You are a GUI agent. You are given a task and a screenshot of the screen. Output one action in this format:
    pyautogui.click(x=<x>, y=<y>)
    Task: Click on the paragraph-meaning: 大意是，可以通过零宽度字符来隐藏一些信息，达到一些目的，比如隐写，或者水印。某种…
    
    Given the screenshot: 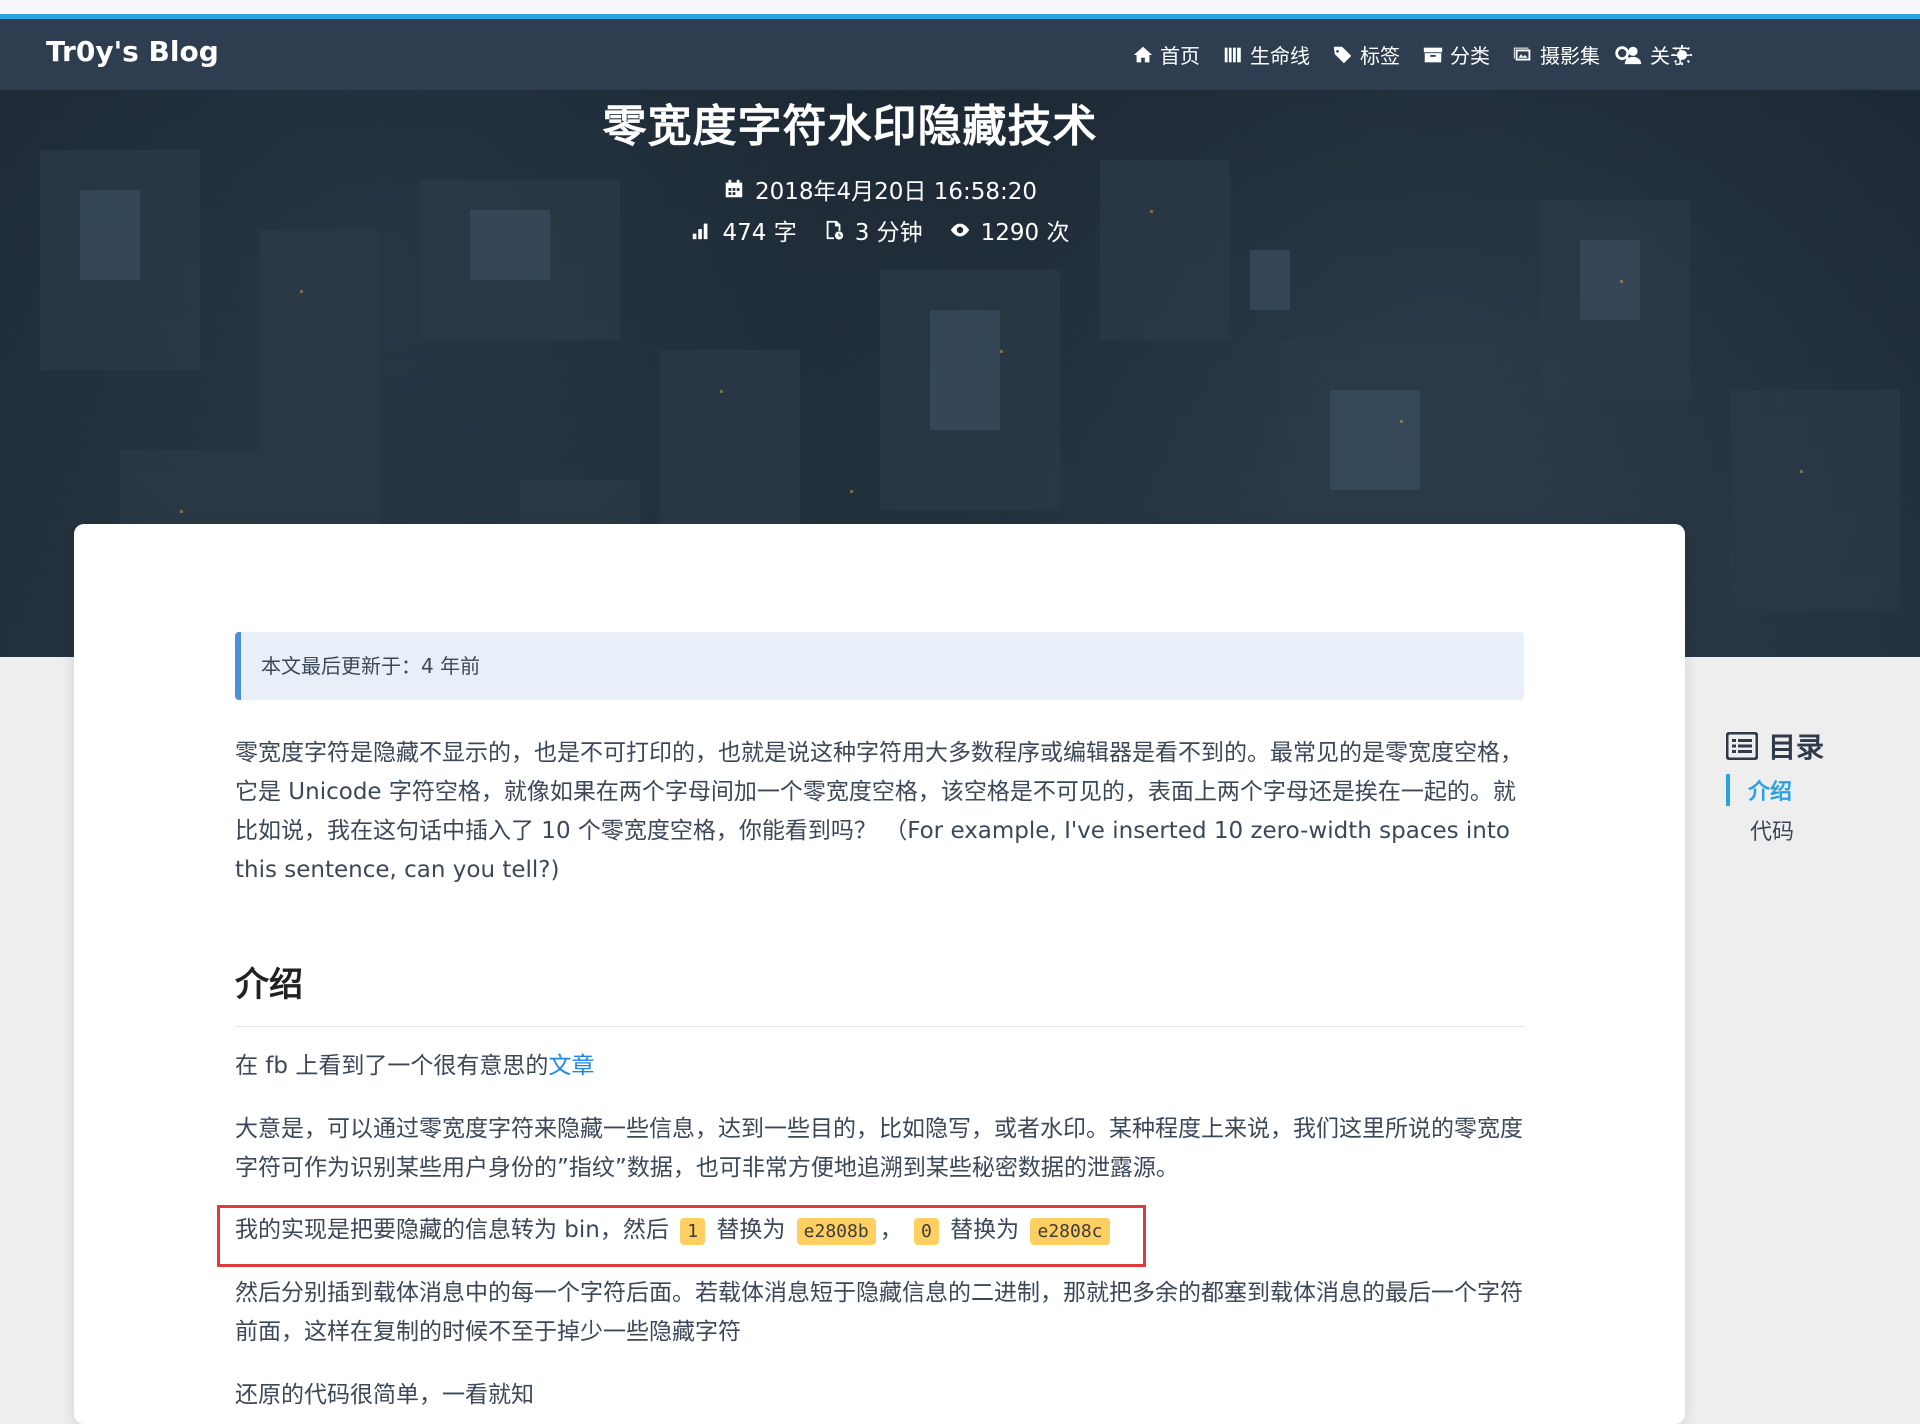 What is the action you would take?
    pyautogui.click(x=879, y=1148)
    